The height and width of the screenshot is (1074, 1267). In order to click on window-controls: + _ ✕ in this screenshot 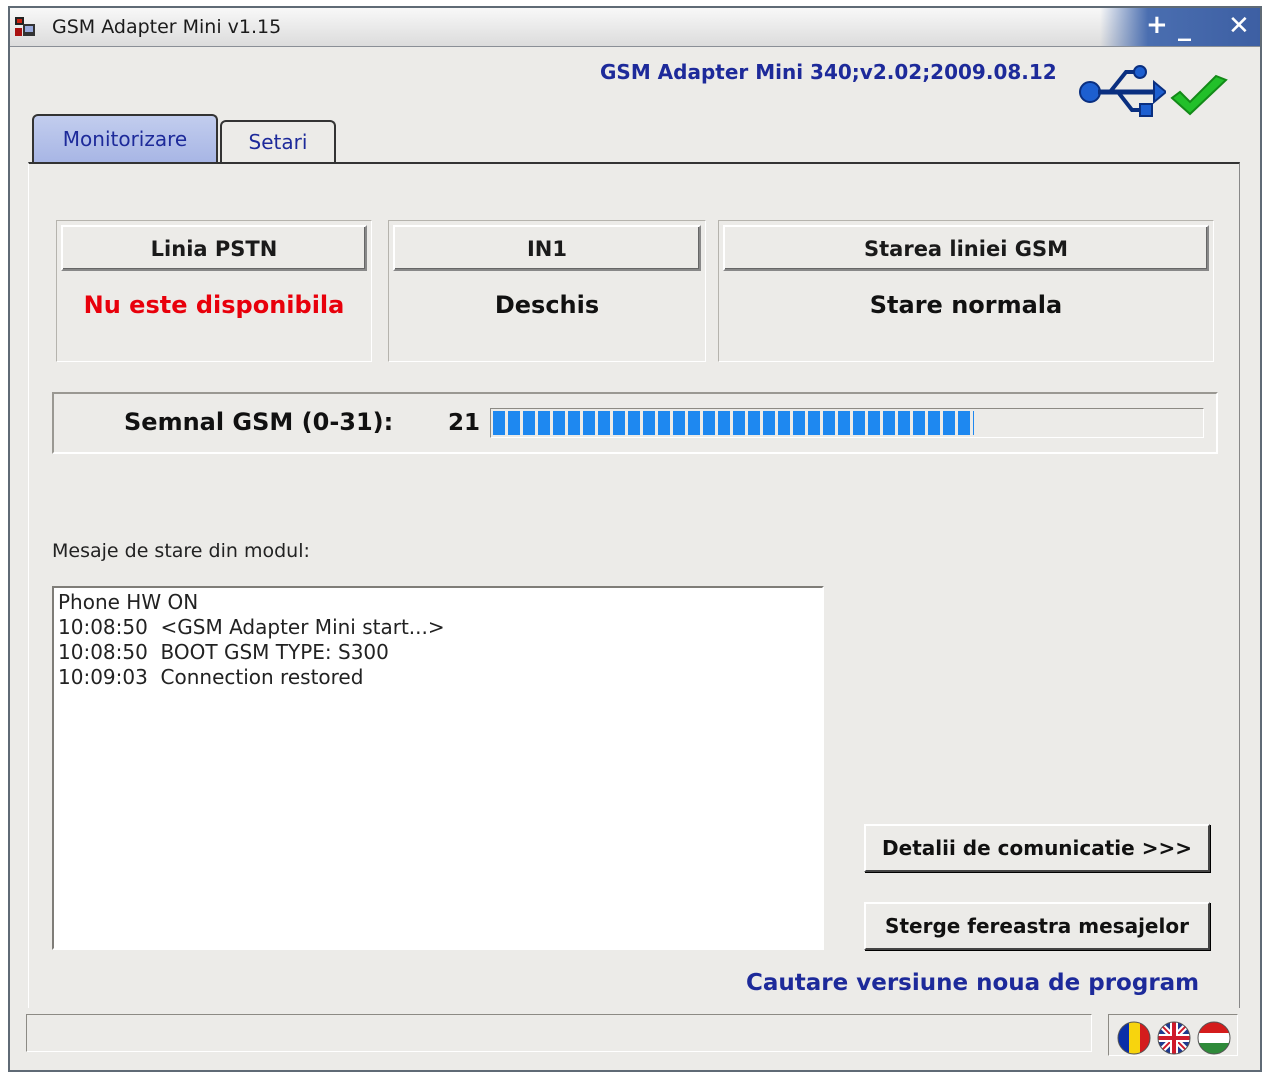, I will do `click(1180, 27)`.